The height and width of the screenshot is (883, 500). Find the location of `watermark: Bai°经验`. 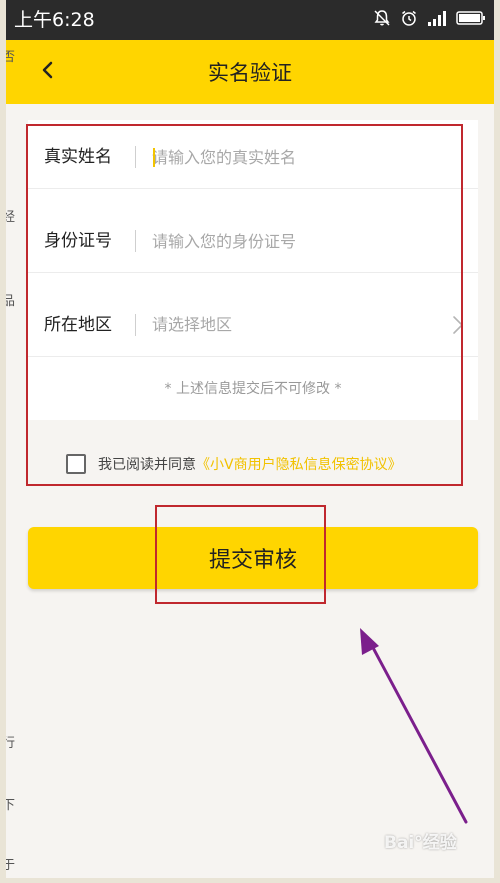

watermark: Bai°经验 is located at coordinates (420, 843).